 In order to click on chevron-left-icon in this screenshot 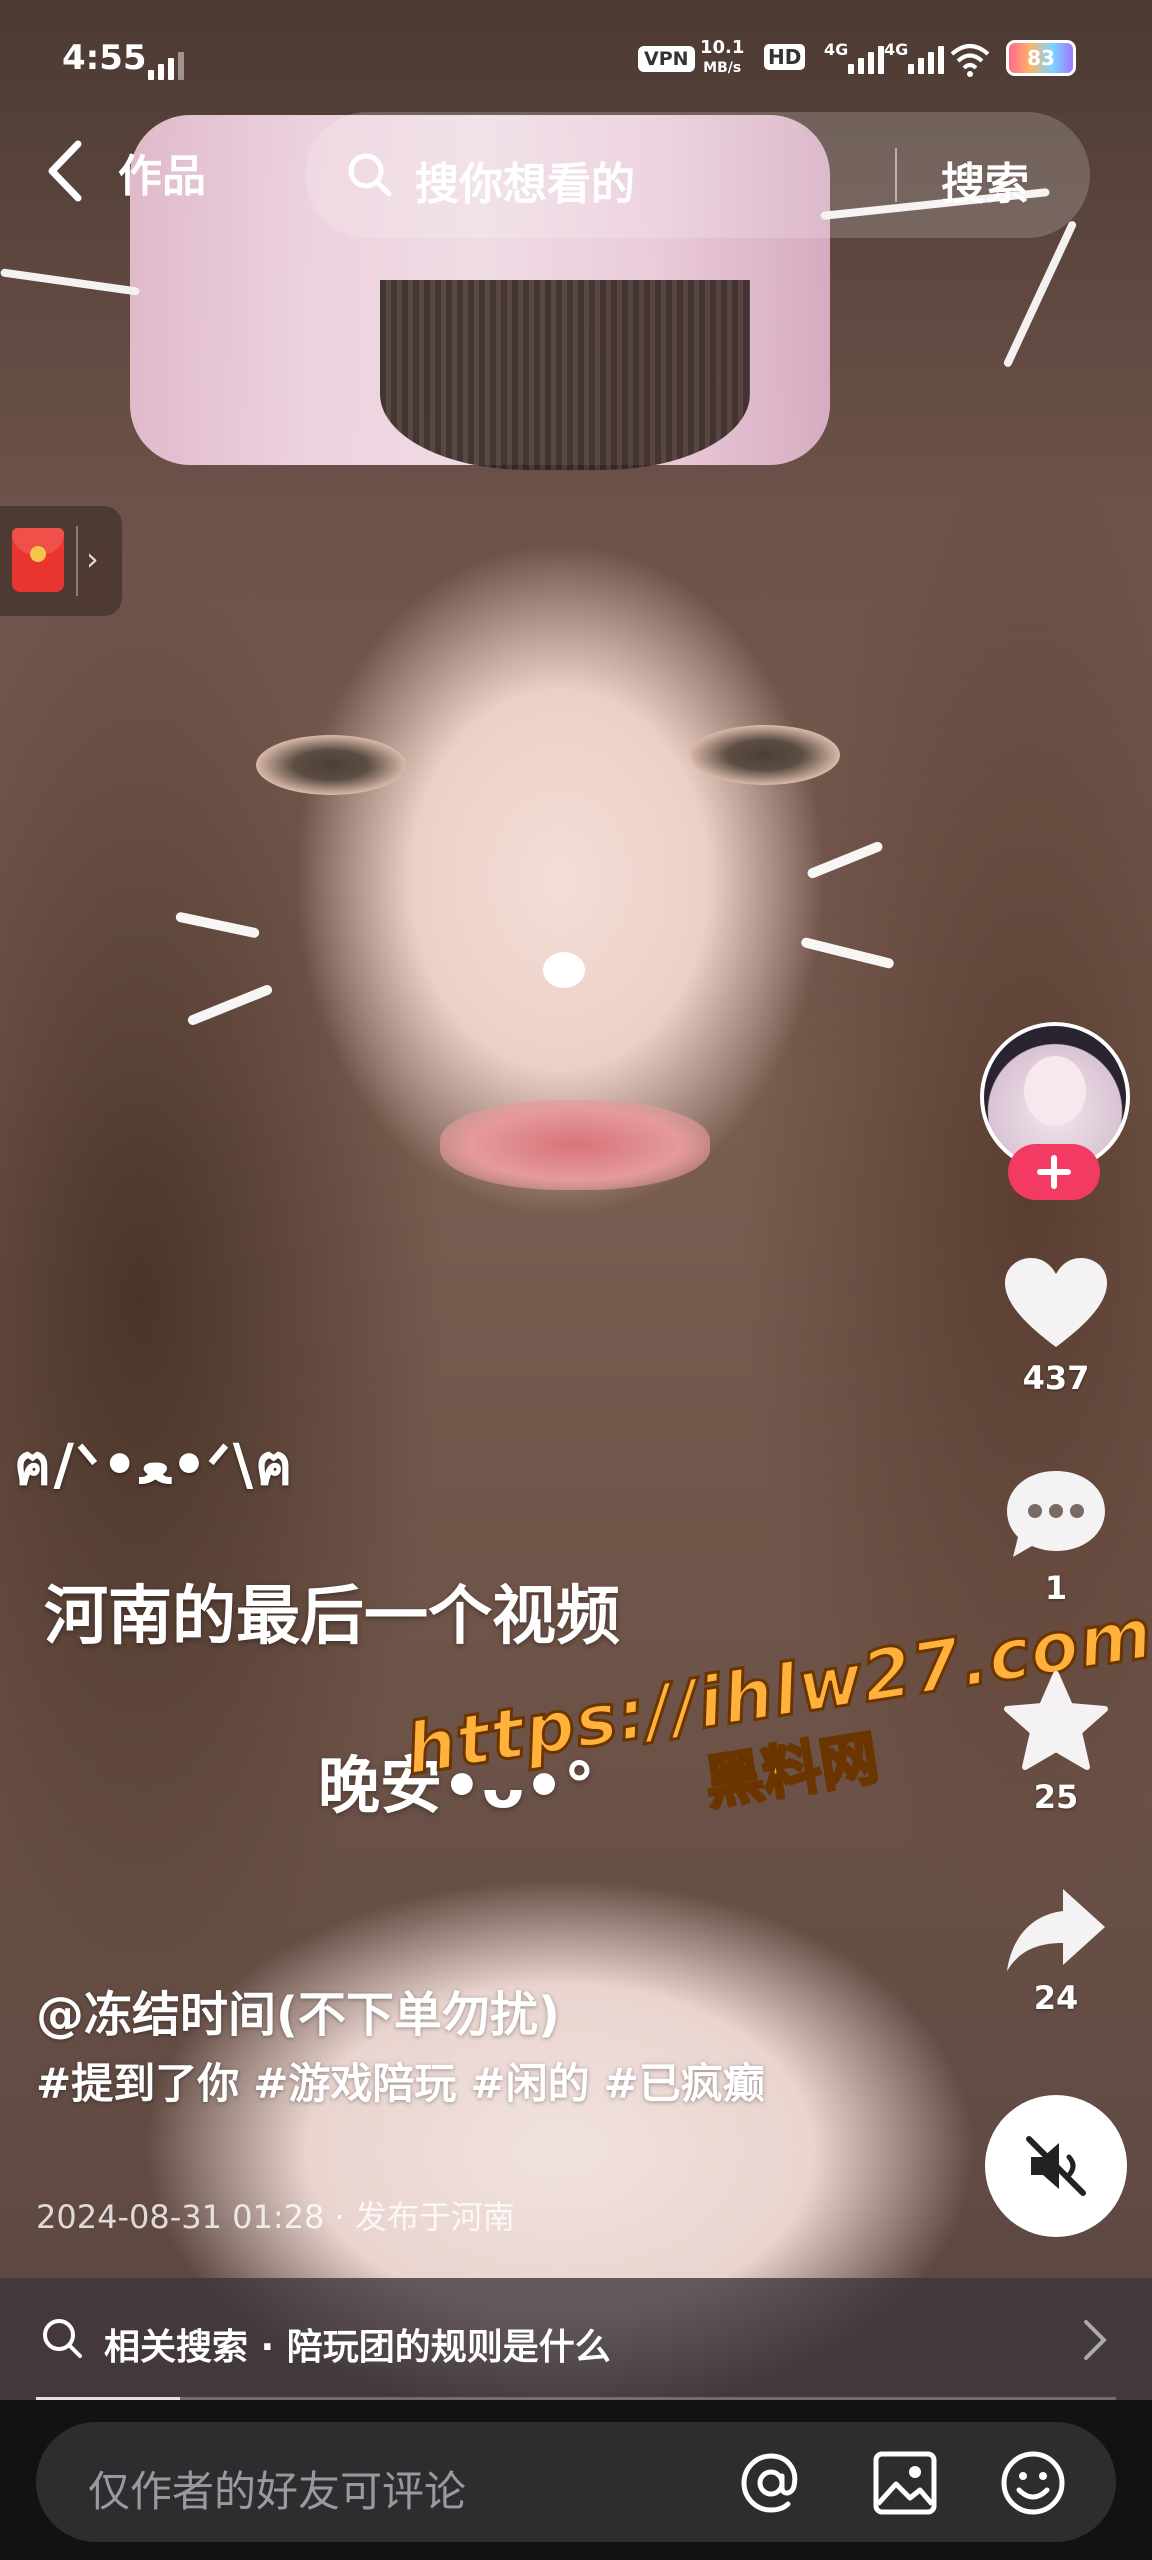, I will do `click(68, 171)`.